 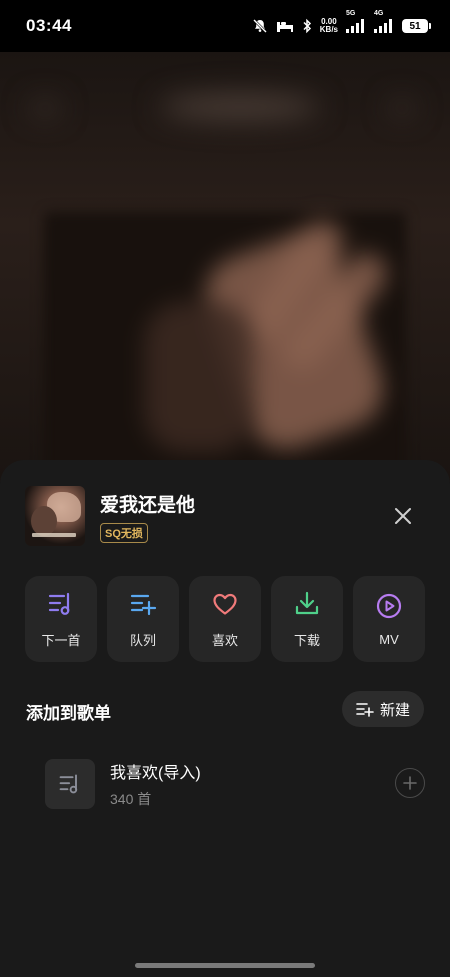 What do you see at coordinates (68, 713) in the screenshot?
I see `add-to-playlist-title: 添加到歌单` at bounding box center [68, 713].